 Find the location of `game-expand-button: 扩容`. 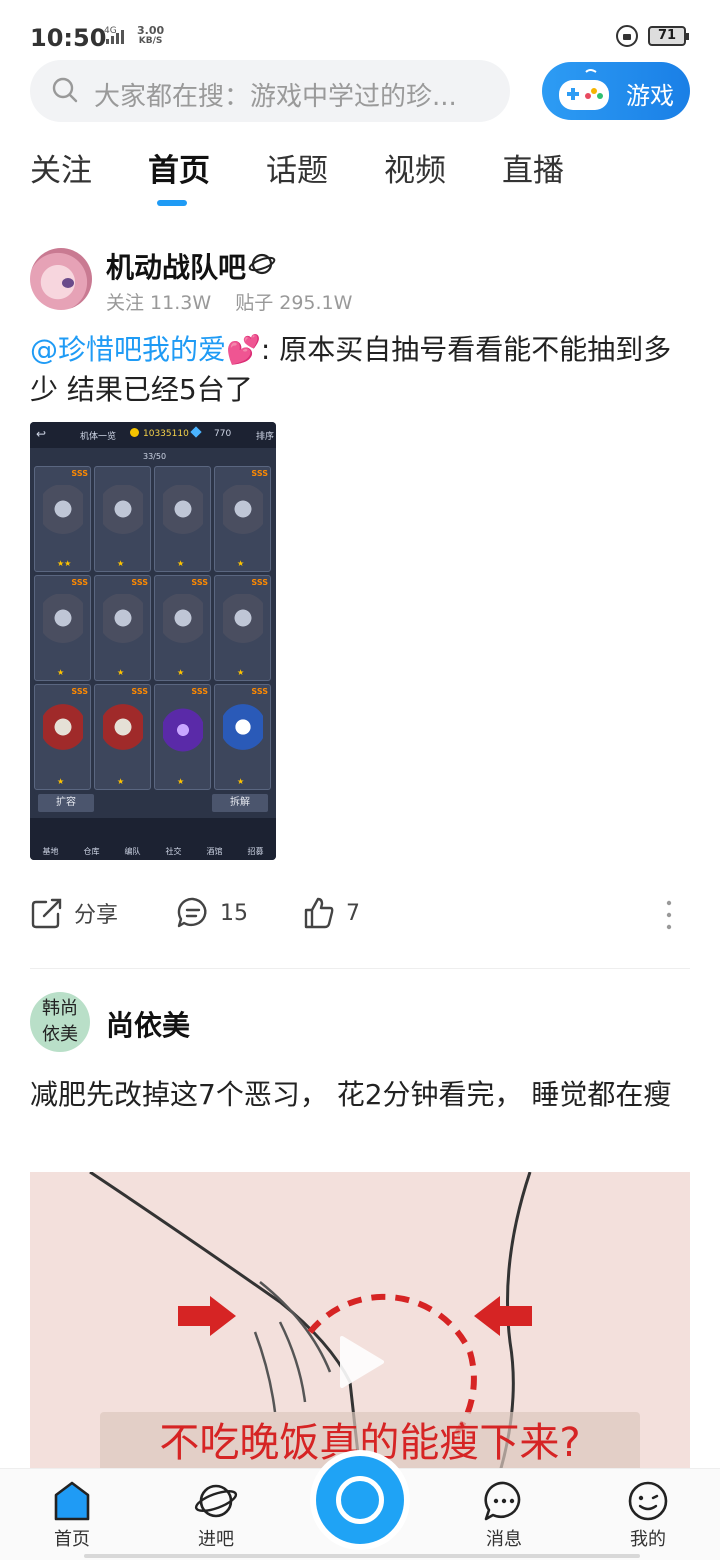

game-expand-button: 扩容 is located at coordinates (66, 803).